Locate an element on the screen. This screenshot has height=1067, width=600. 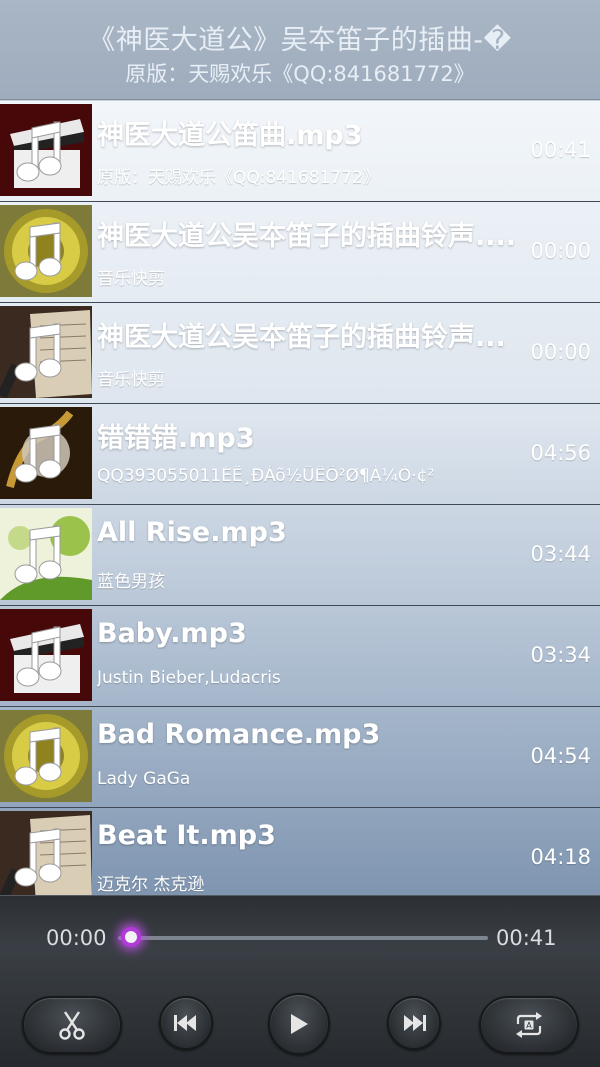
next-icon is located at coordinates (415, 1023).